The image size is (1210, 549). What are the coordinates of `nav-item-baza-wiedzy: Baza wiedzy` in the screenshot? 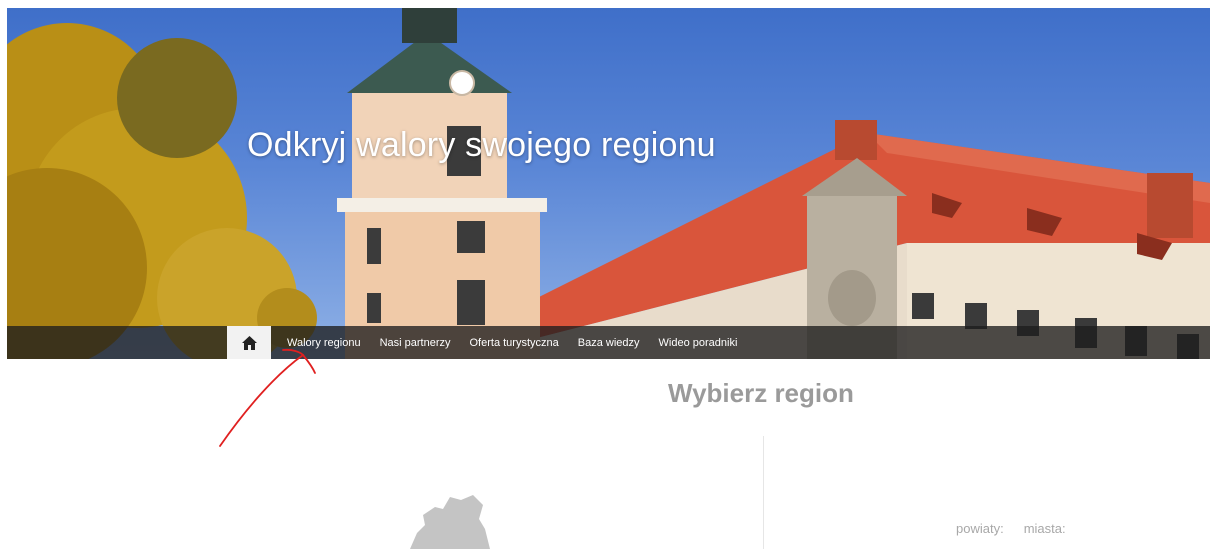 It's located at (609, 343).